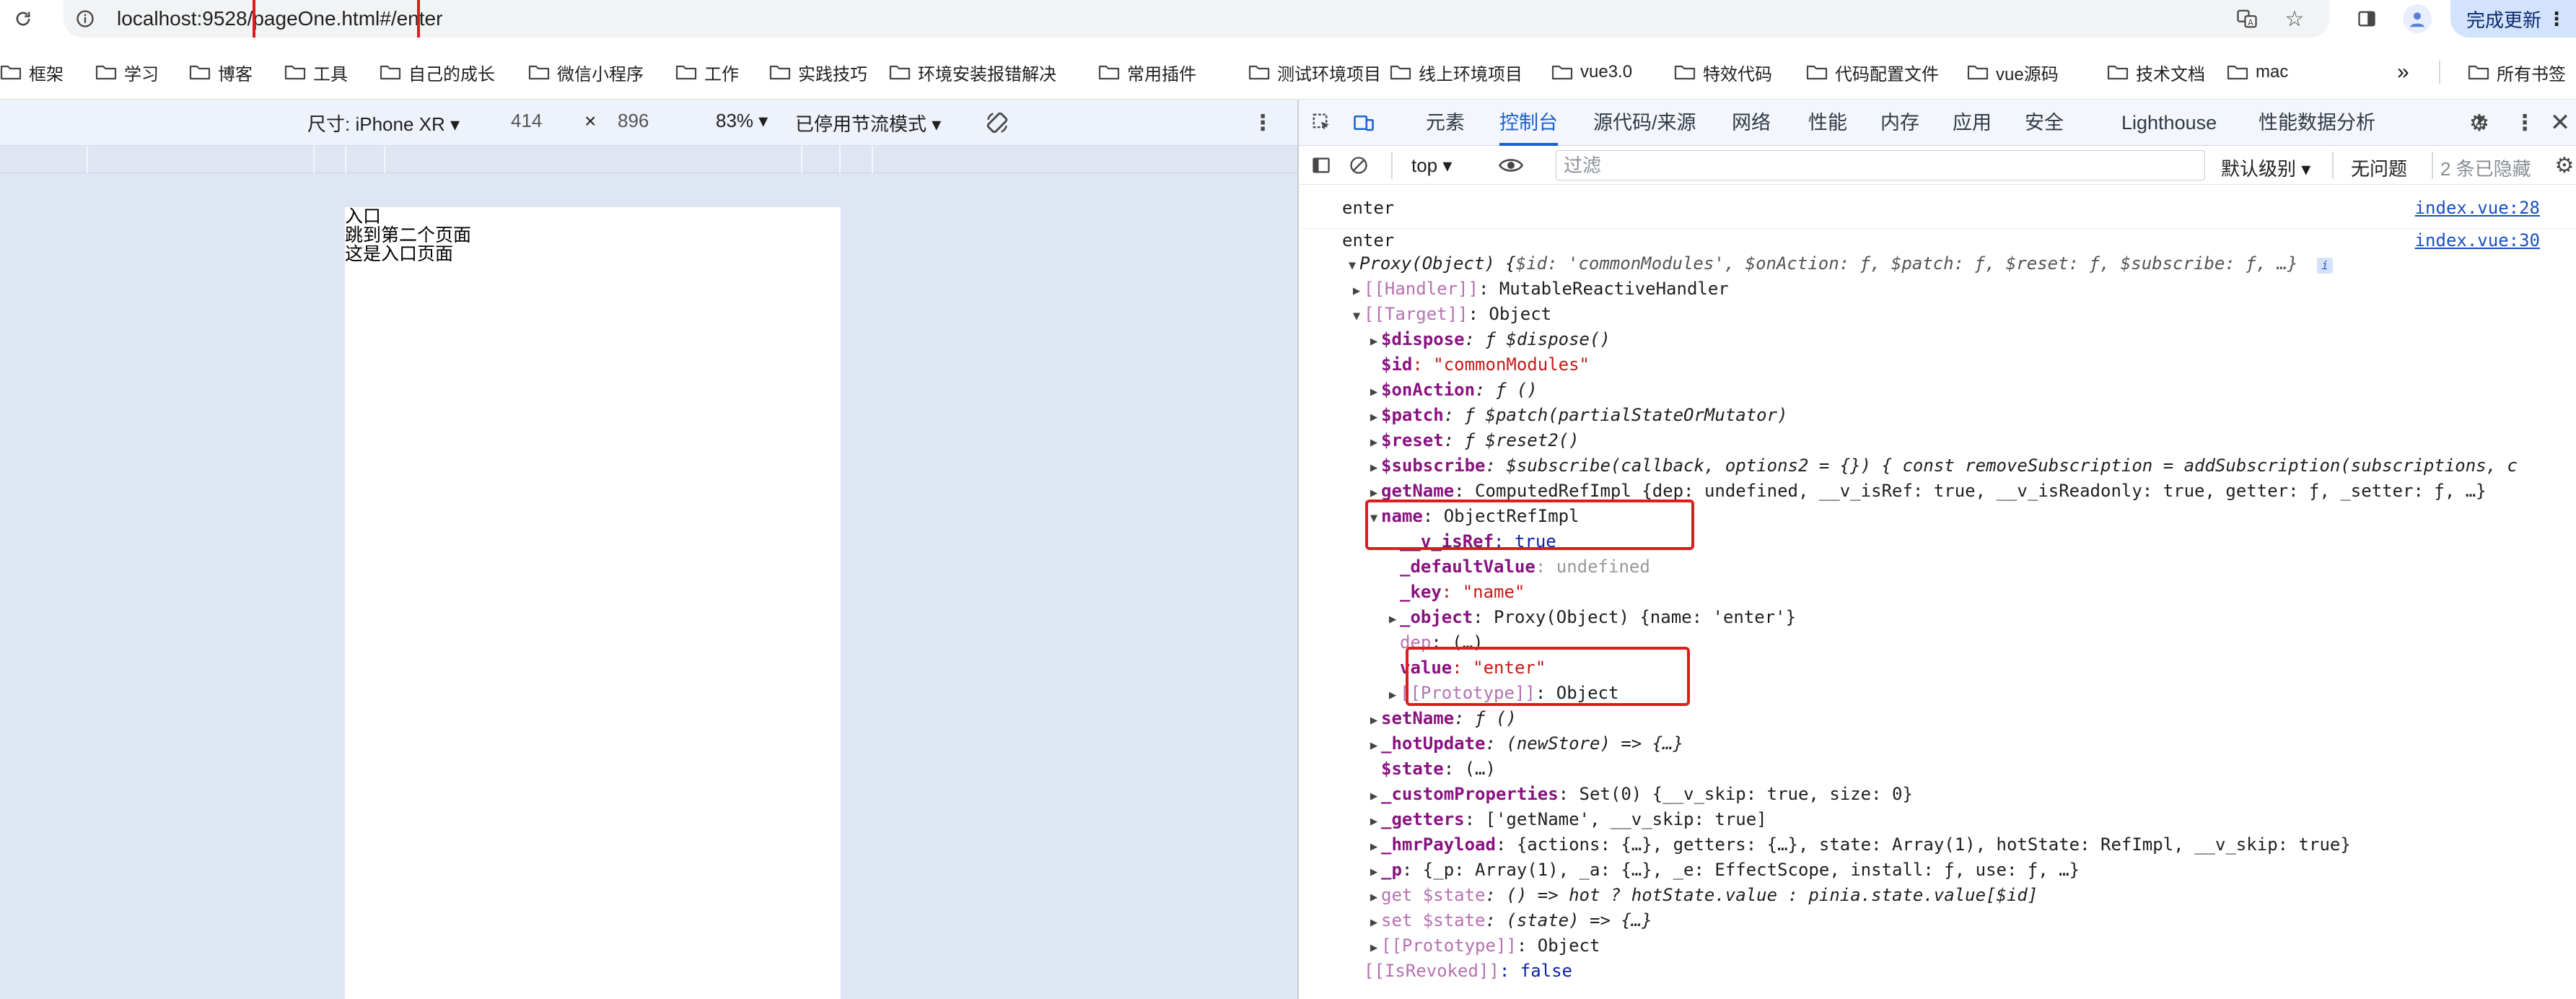  Describe the element at coordinates (2295, 19) in the screenshot. I see `star-icon: ☆` at that location.